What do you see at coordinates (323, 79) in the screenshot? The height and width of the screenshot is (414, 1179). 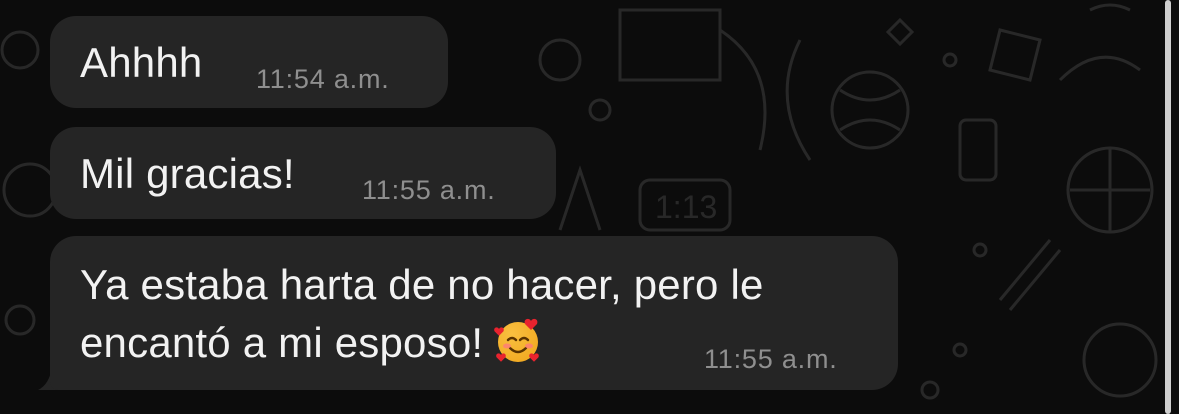 I see `message-time: 11:54 a.m.` at bounding box center [323, 79].